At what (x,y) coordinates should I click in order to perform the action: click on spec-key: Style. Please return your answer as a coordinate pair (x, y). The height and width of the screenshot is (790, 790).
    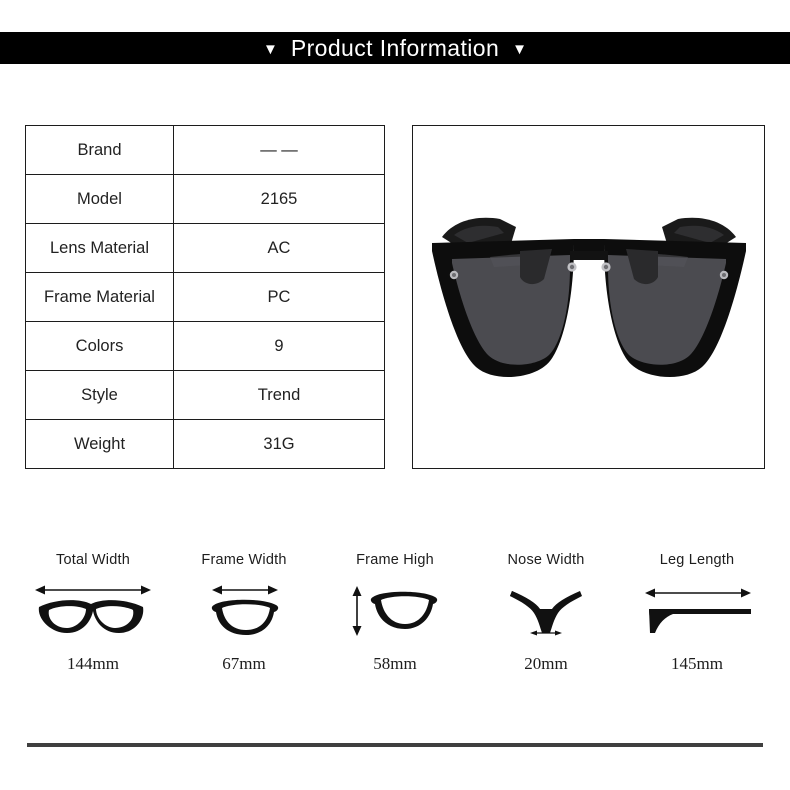
    Looking at the image, I should click on (100, 395).